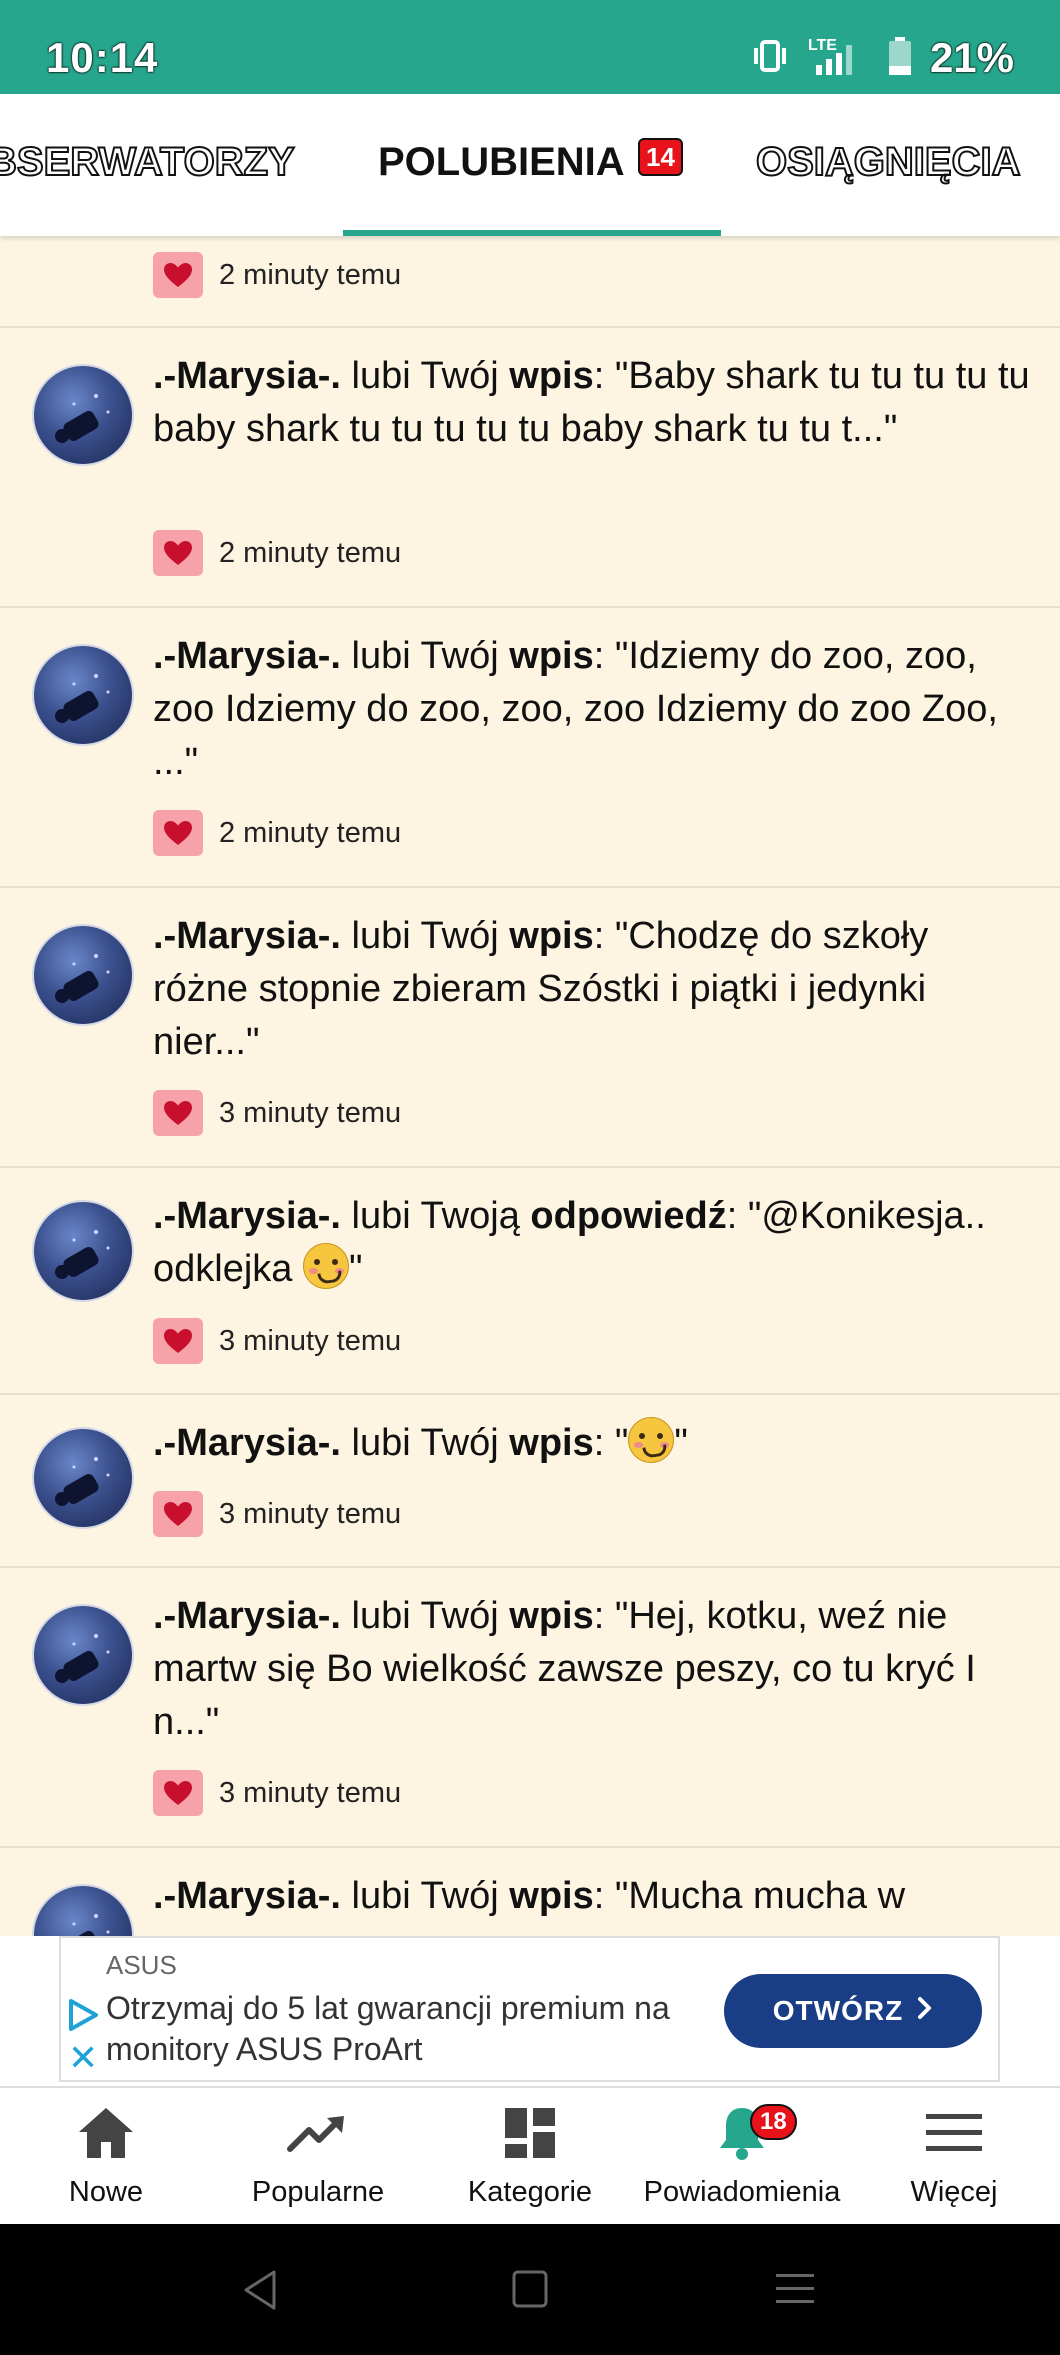  Describe the element at coordinates (882, 58) in the screenshot. I see `status-icons: LTE 21%` at that location.